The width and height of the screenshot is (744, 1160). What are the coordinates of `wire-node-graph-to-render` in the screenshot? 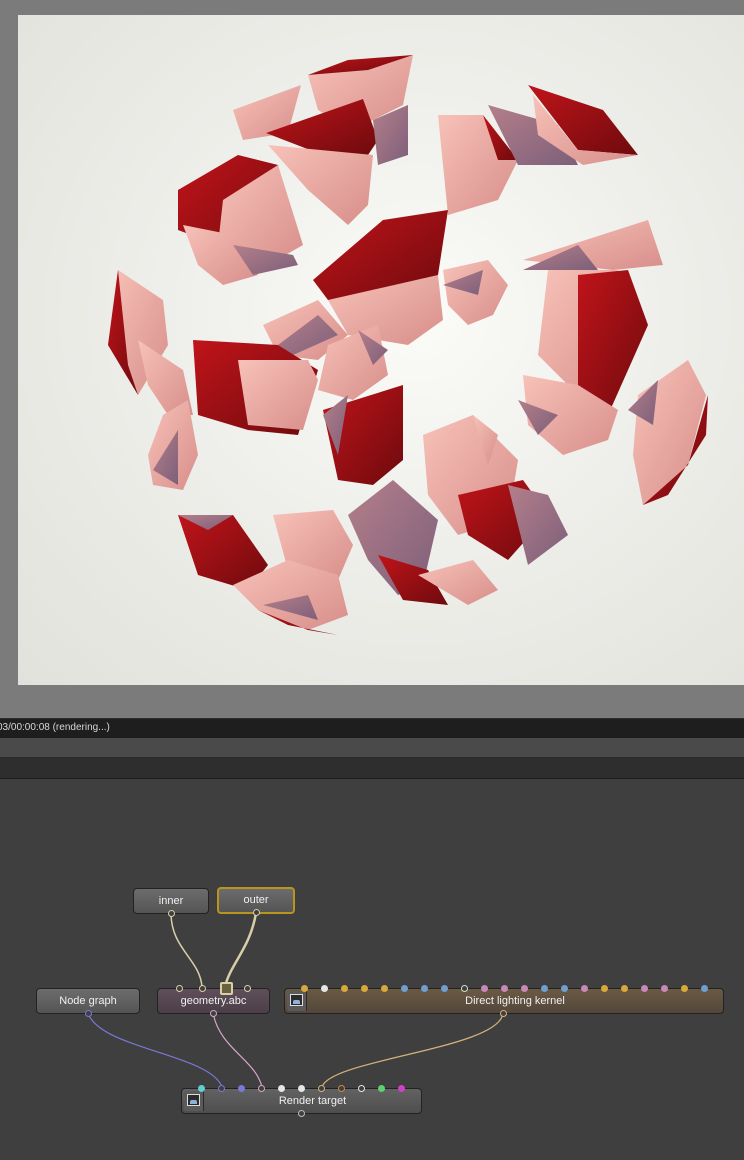 It's located at (155, 1050).